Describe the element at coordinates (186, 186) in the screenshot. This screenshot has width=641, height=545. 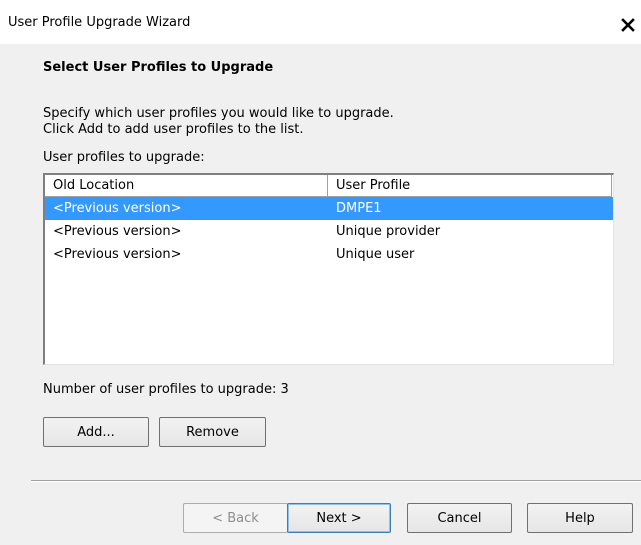
I see `column-header-old-location: Old Location` at that location.